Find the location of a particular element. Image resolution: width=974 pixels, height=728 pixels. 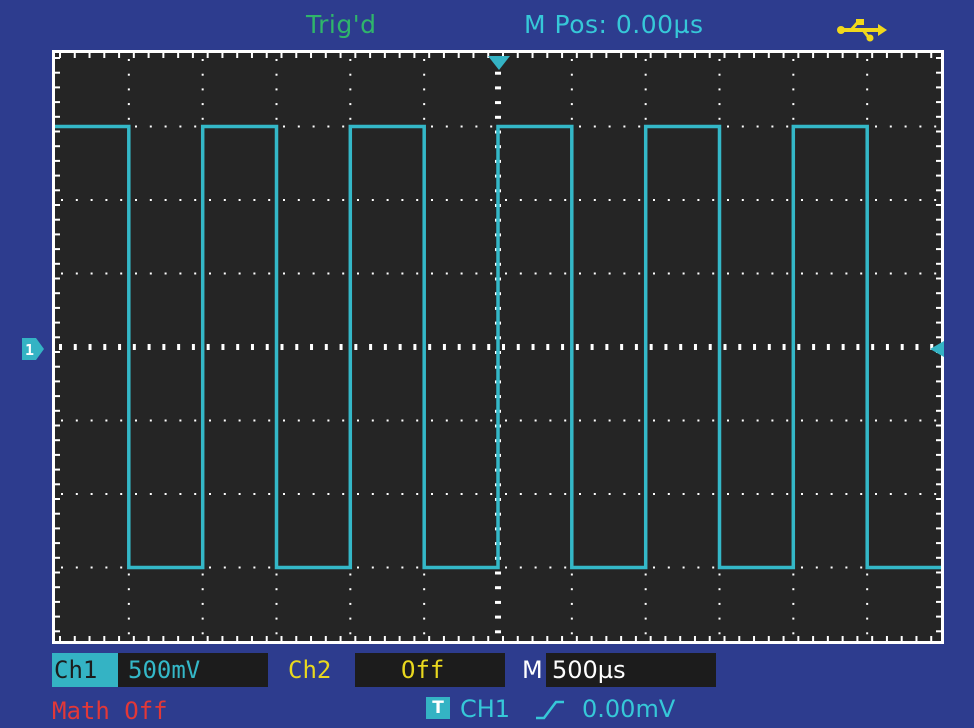

math-state: Math Off is located at coordinates (110, 711).